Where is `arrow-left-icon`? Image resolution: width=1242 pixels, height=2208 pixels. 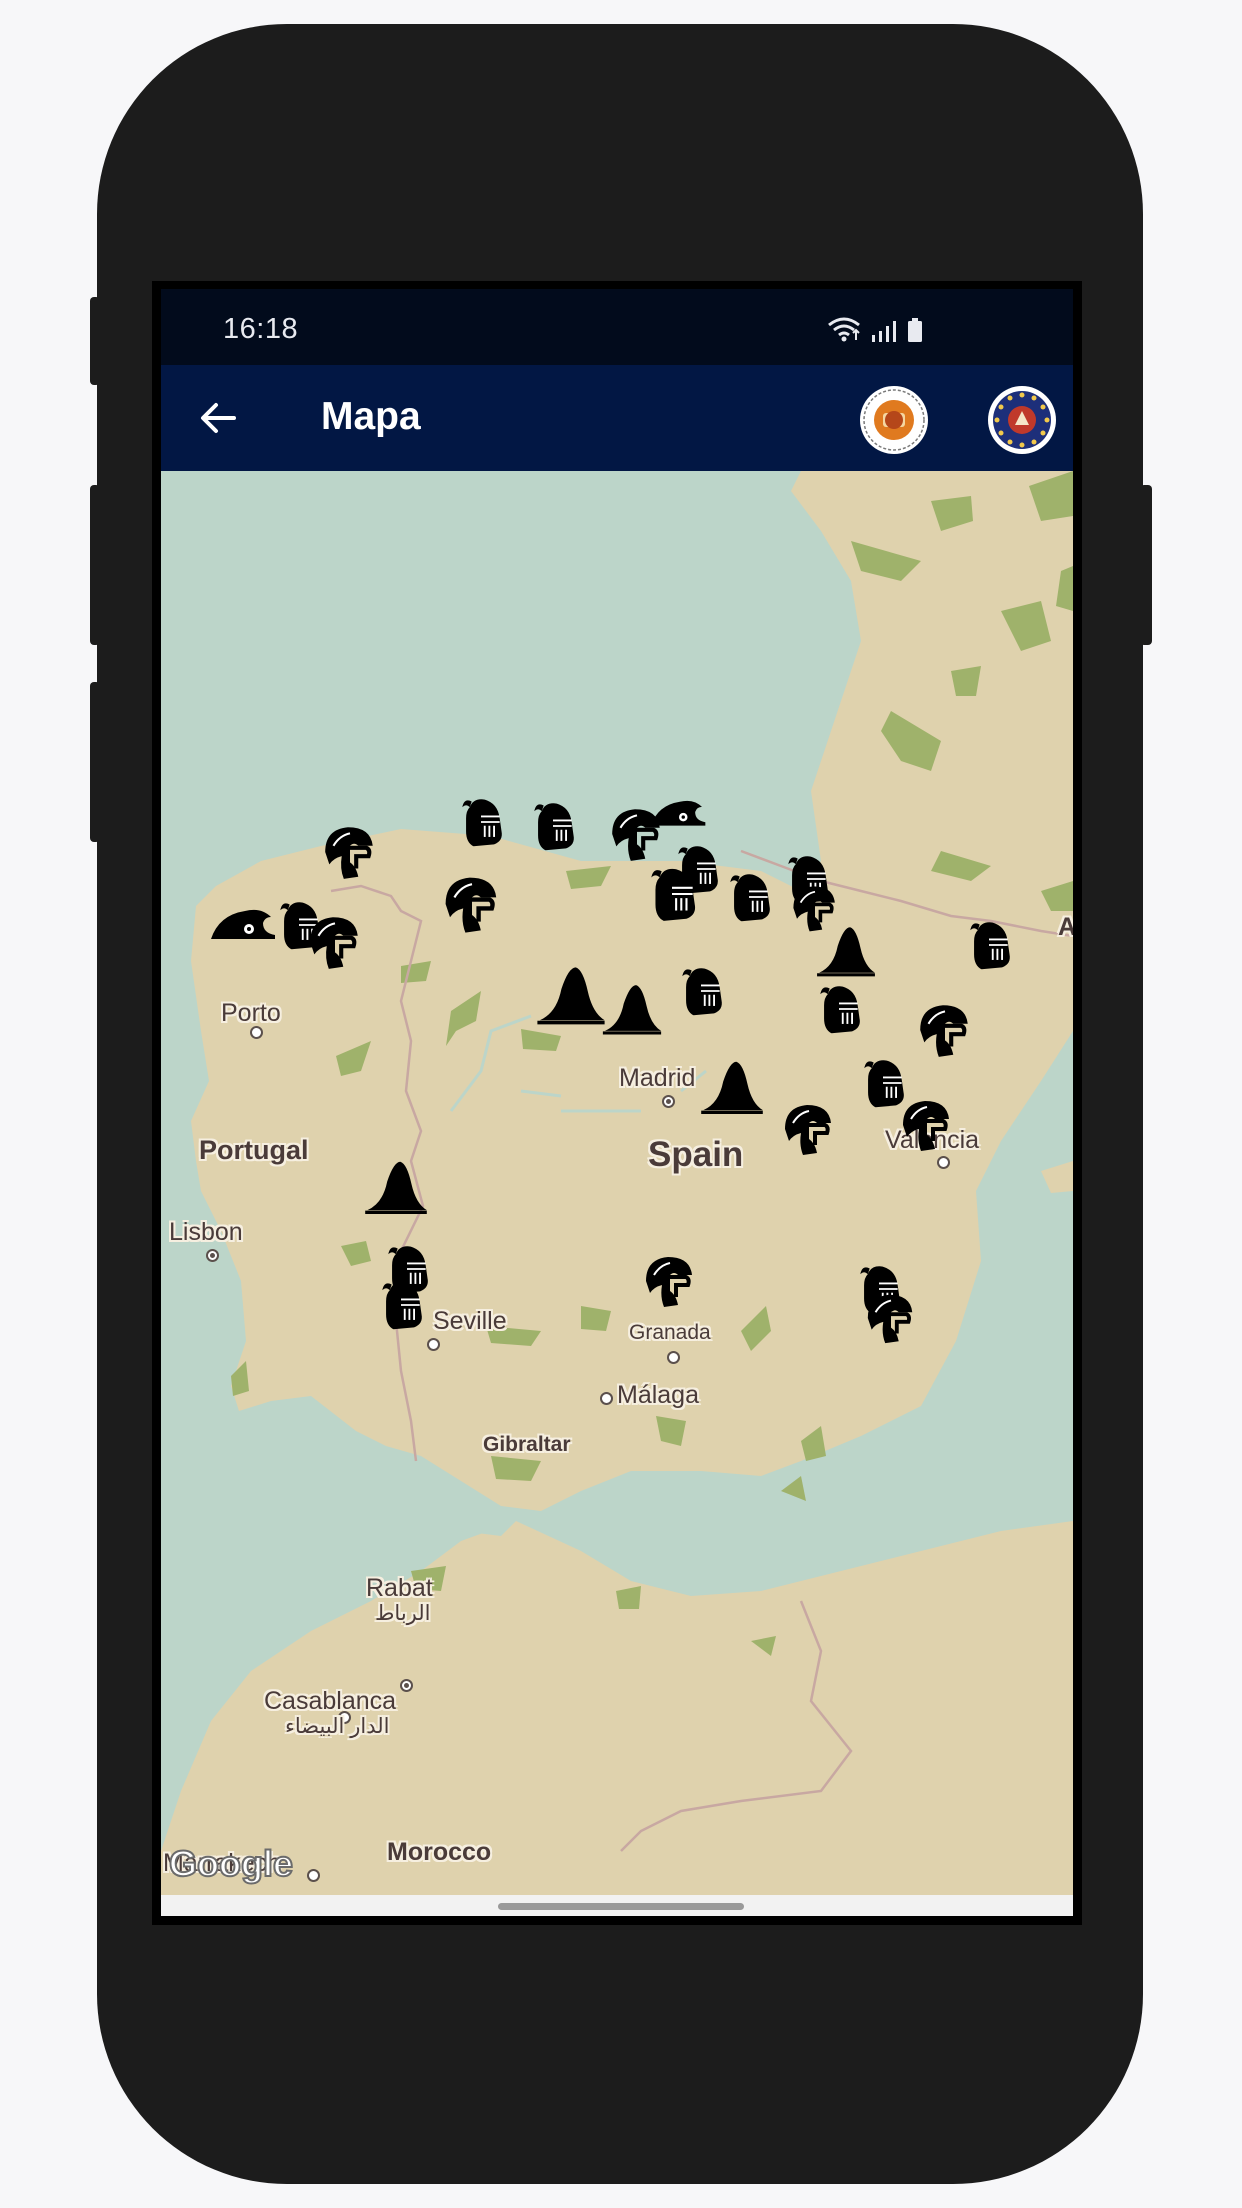 arrow-left-icon is located at coordinates (218, 418).